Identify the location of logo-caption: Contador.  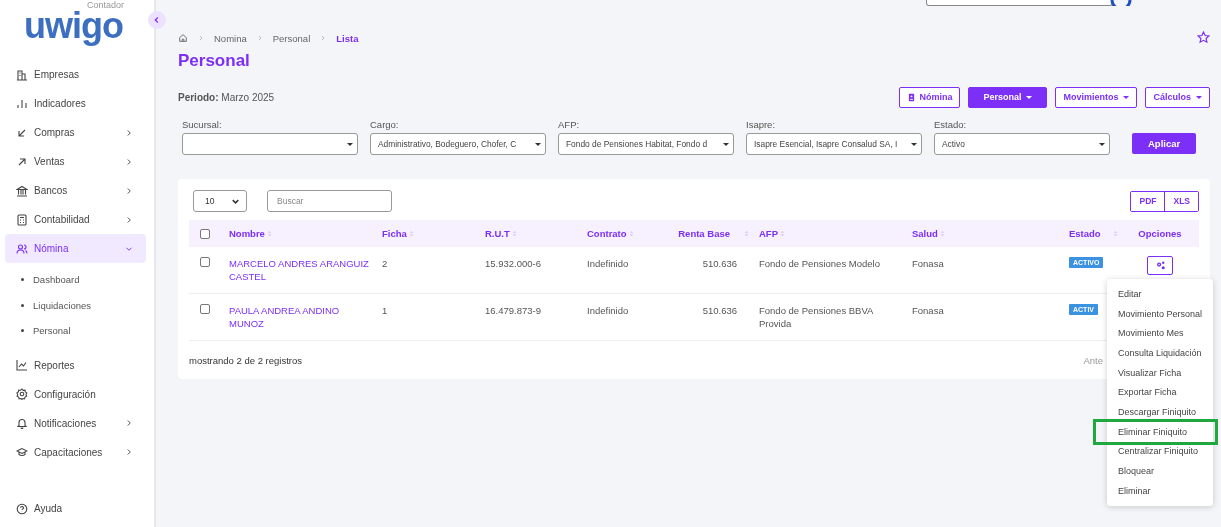
(106, 5).